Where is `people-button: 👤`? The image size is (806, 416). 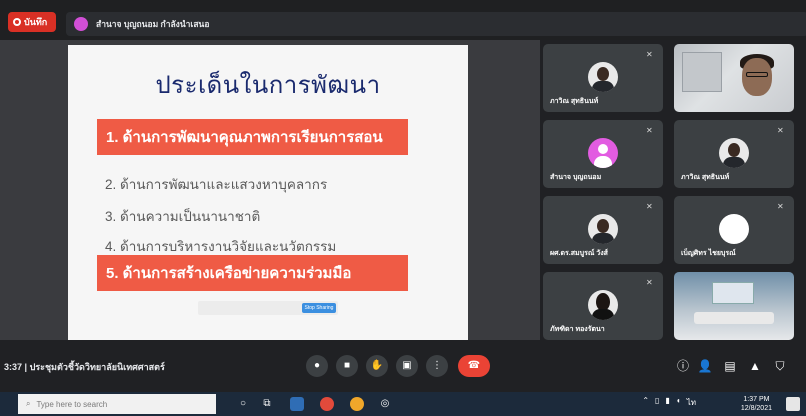
people-button: 👤 is located at coordinates (705, 366).